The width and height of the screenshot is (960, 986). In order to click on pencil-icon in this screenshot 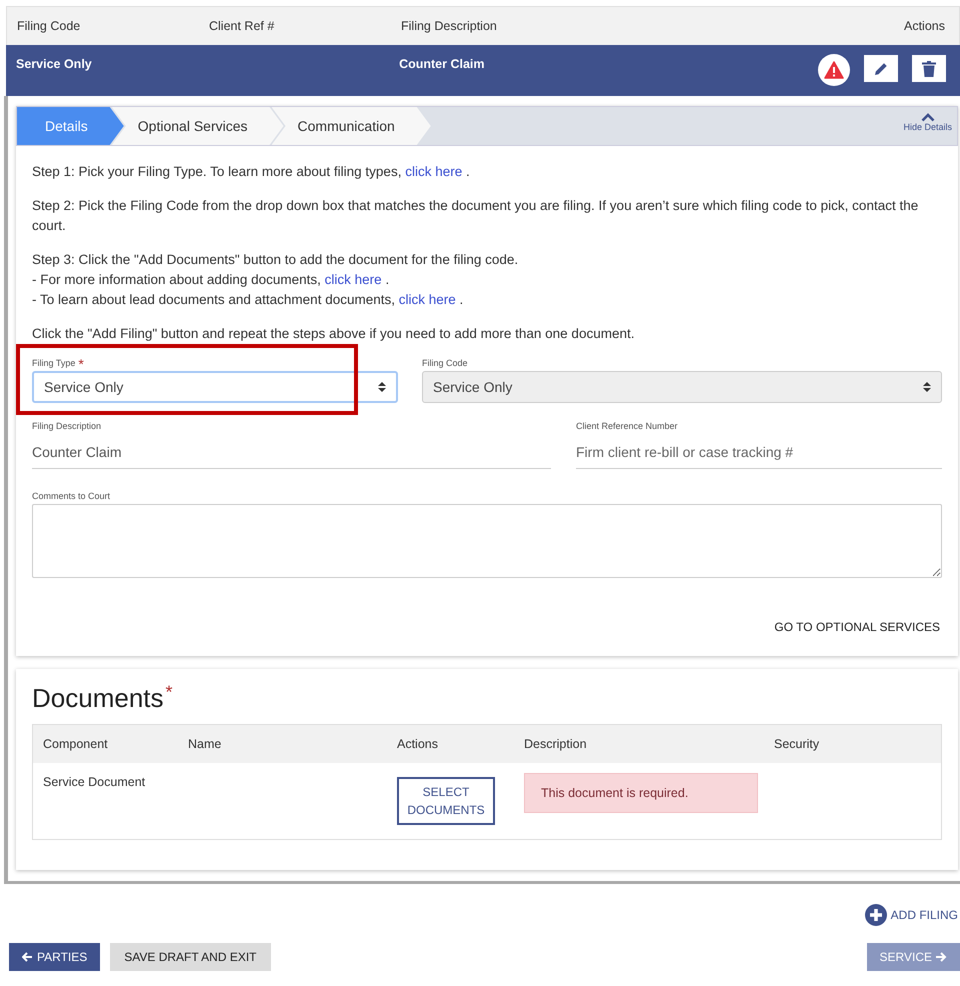, I will do `click(881, 68)`.